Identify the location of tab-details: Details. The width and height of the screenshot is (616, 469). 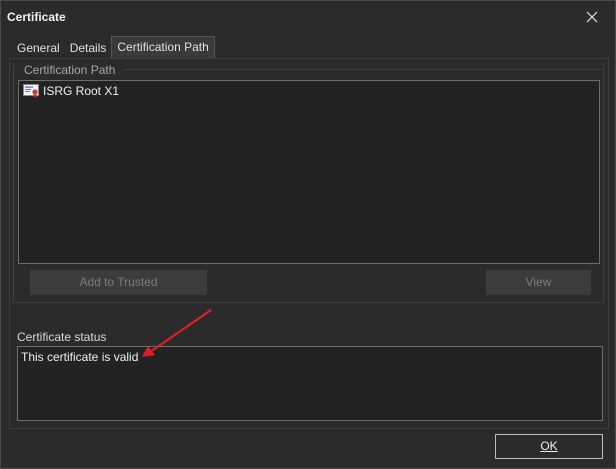
(88, 47).